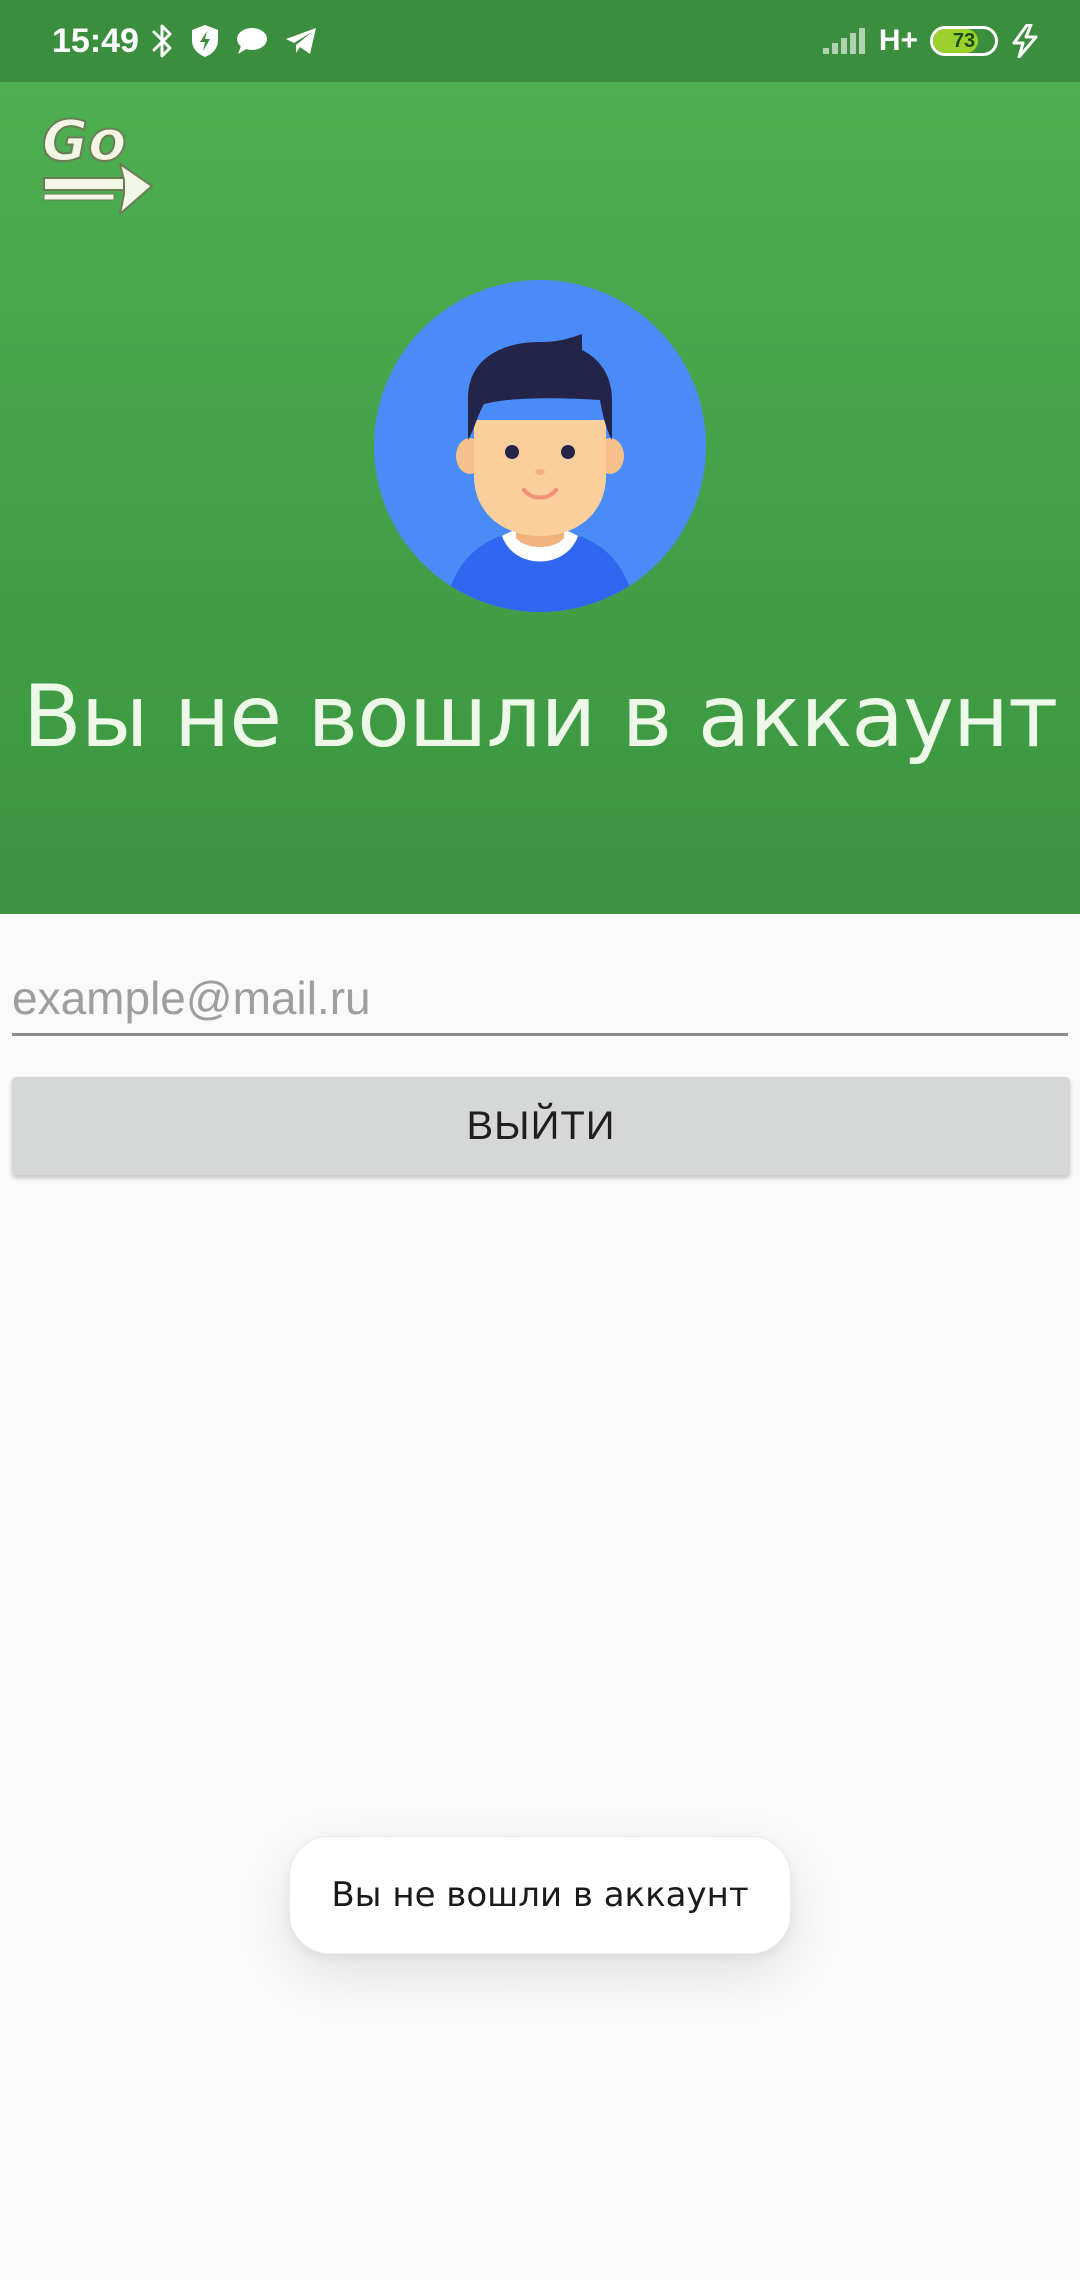  What do you see at coordinates (95, 41) in the screenshot?
I see `status-time: 15:49` at bounding box center [95, 41].